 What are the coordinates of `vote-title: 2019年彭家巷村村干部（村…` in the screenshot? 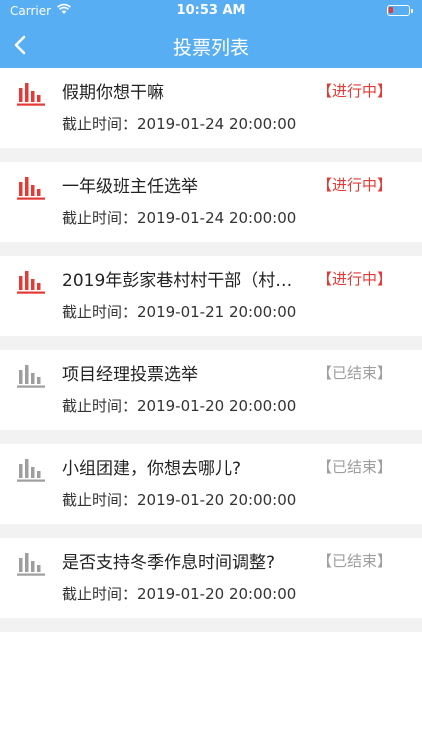 It's located at (177, 281).